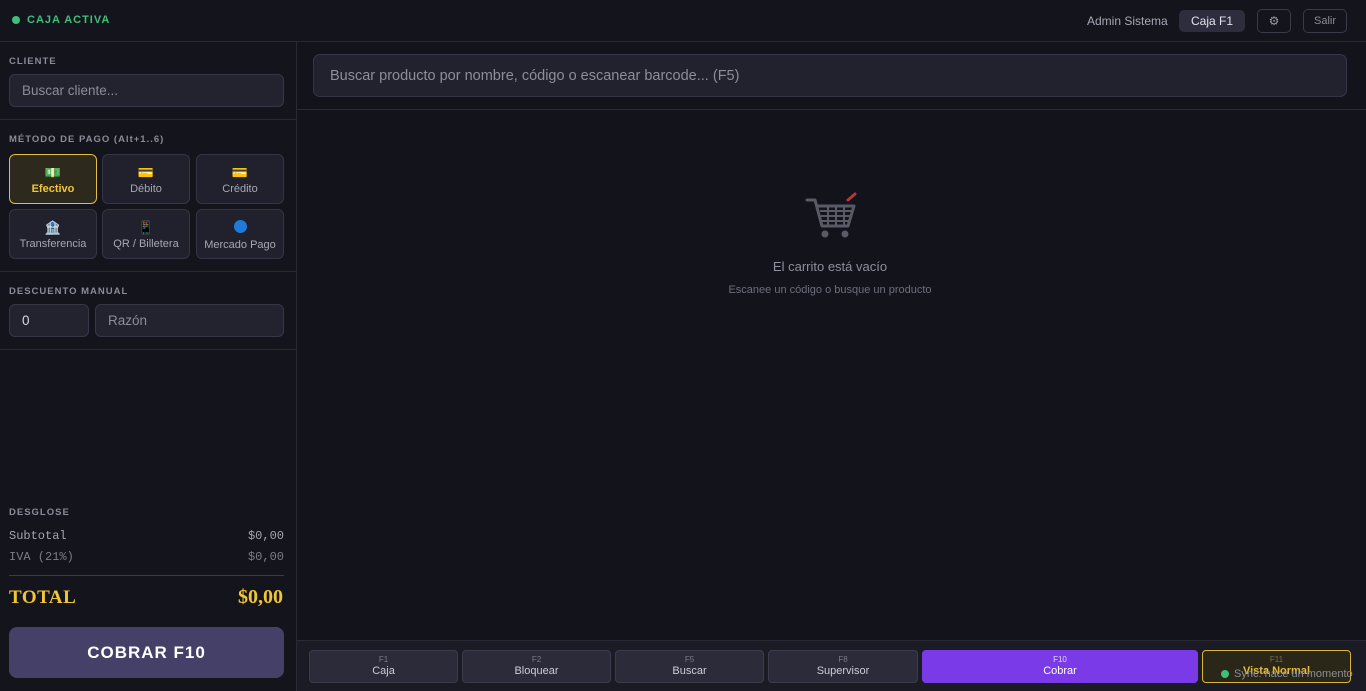 This screenshot has height=691, width=1366. What do you see at coordinates (69, 20) in the screenshot?
I see `status-label: CAJA ACTIVA` at bounding box center [69, 20].